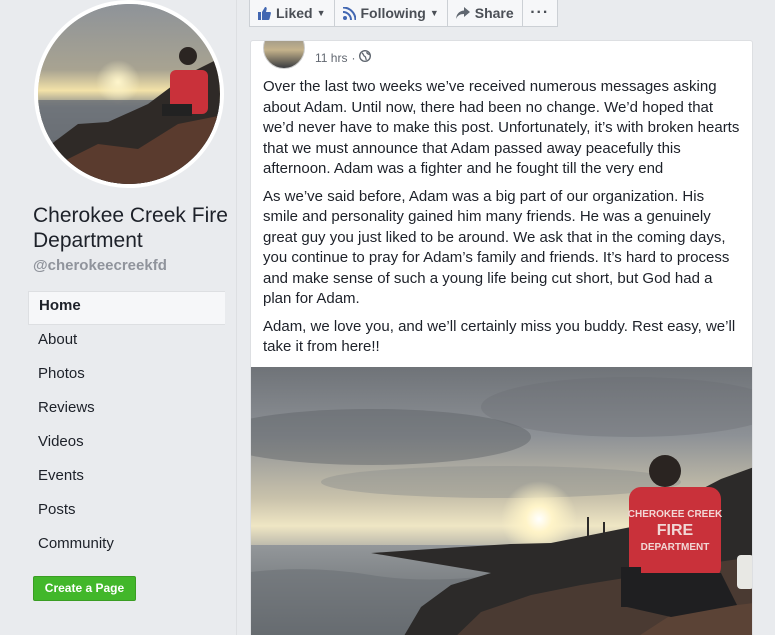 The width and height of the screenshot is (775, 635). What do you see at coordinates (126, 512) in the screenshot?
I see `nav-item-posts: Posts` at bounding box center [126, 512].